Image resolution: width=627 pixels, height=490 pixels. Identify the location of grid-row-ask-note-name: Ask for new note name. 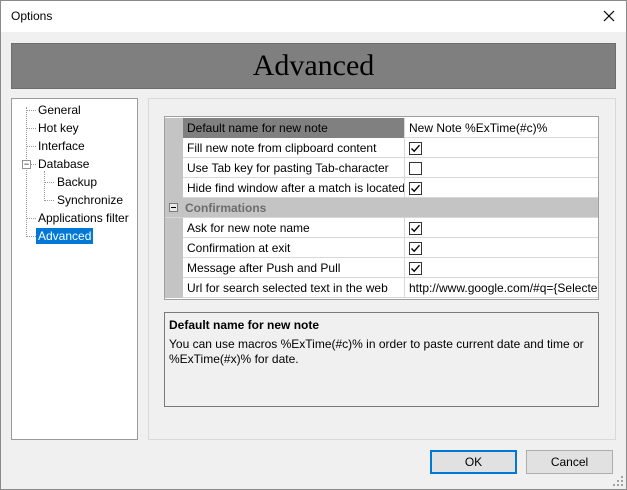
(381, 228).